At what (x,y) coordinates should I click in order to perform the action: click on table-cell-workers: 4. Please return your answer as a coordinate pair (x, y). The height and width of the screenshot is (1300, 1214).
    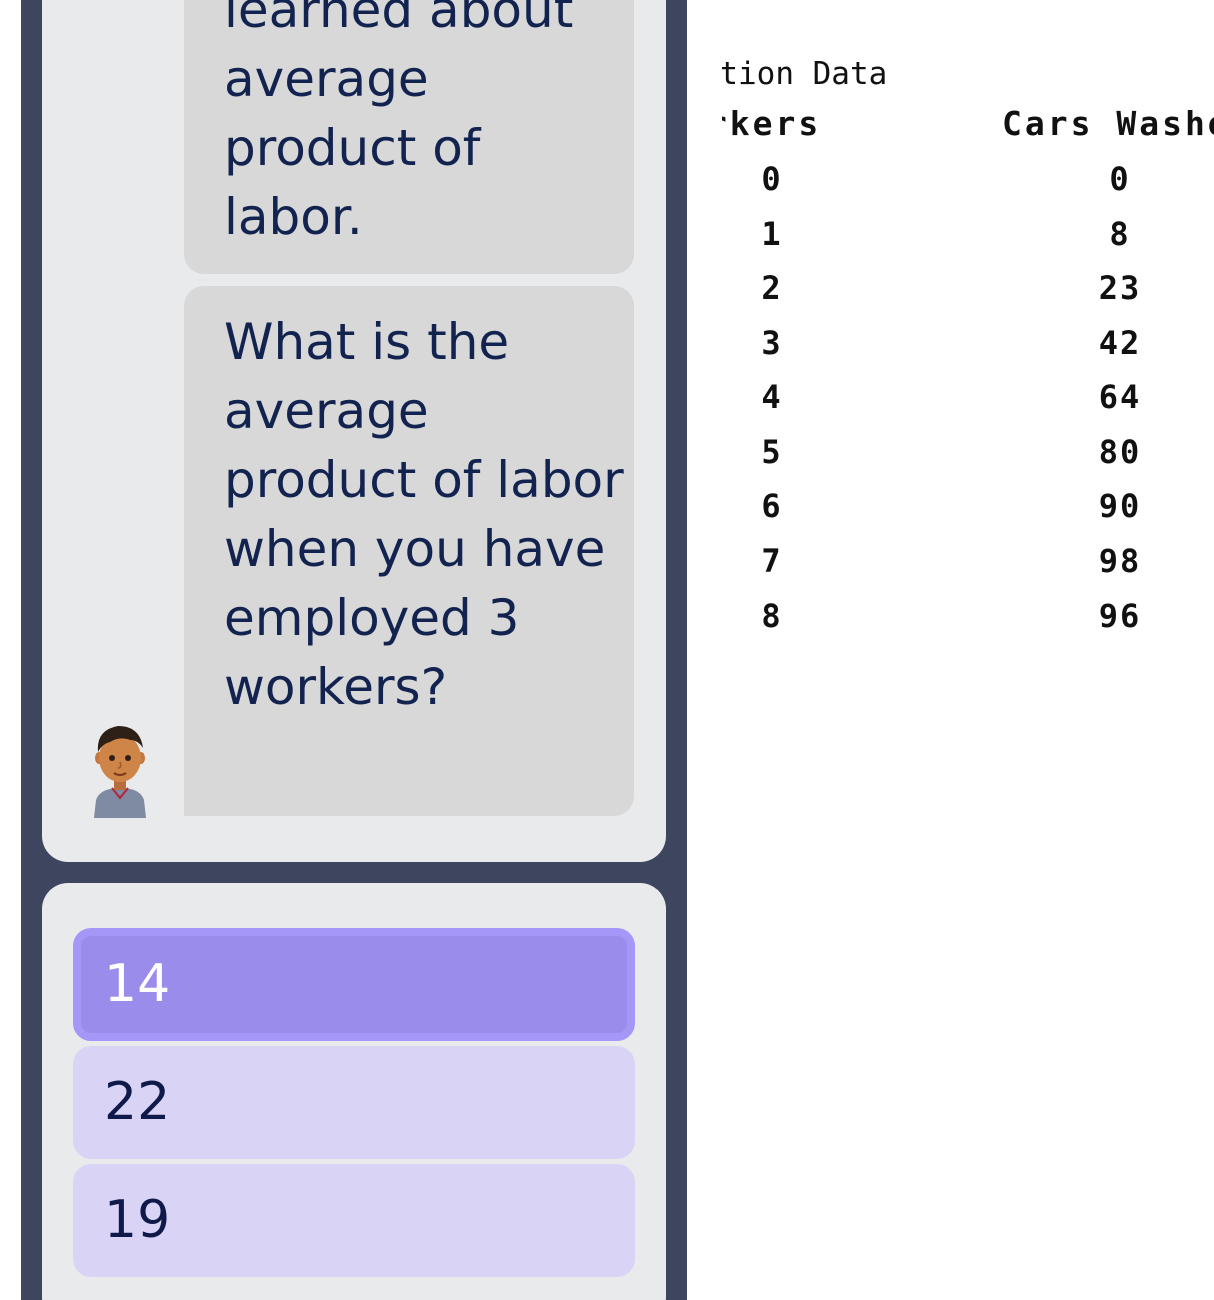
    Looking at the image, I should click on (772, 397).